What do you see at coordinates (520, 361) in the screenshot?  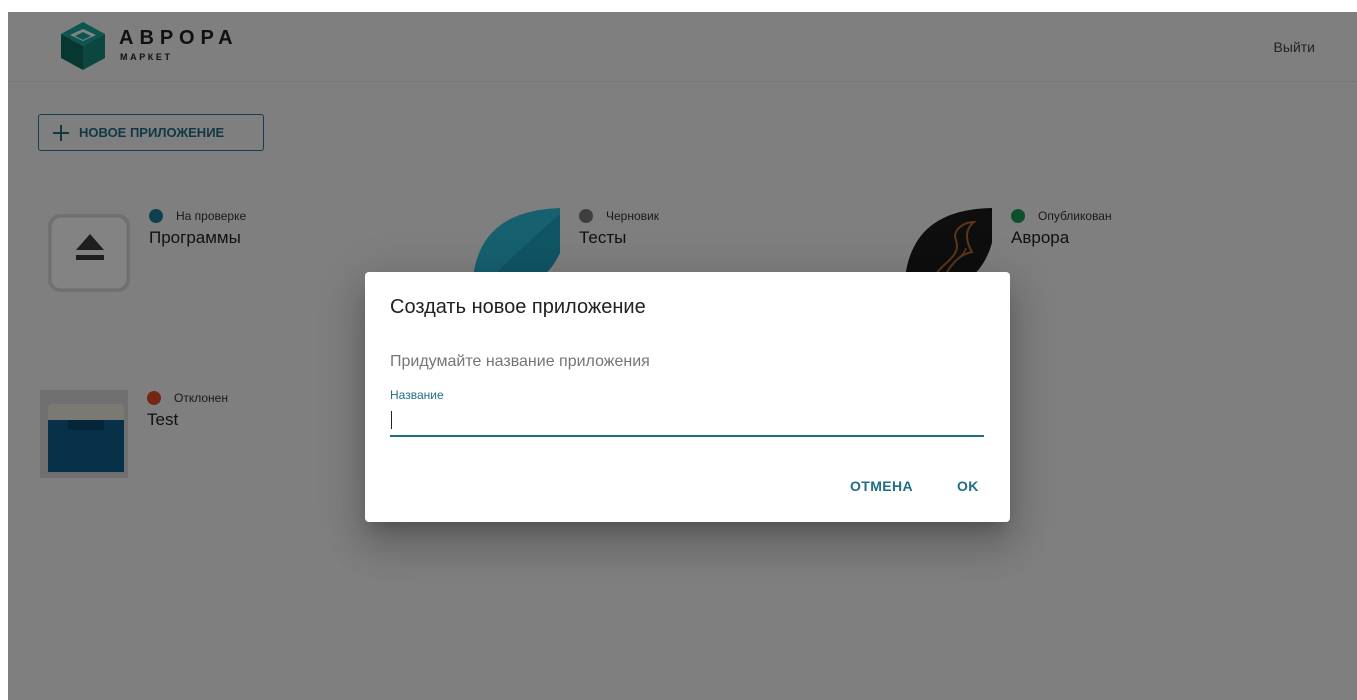 I see `dialog-prompt: Придумайте название приложения` at bounding box center [520, 361].